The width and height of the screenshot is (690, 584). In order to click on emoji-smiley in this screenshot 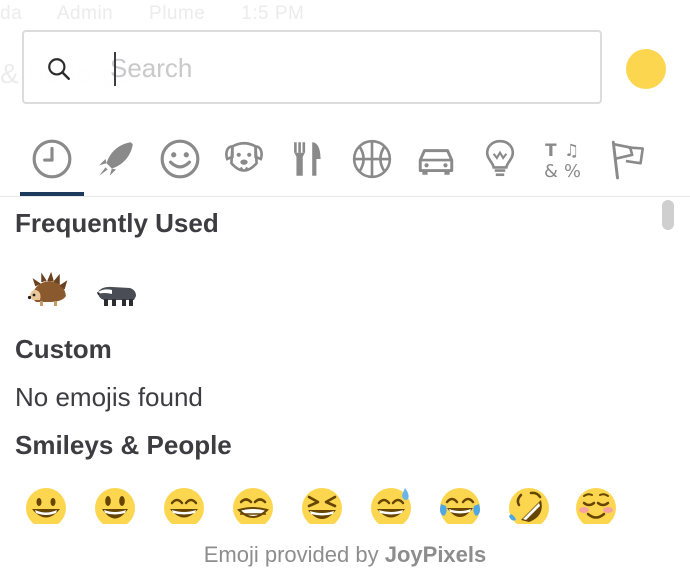, I will do `click(115, 504)`.